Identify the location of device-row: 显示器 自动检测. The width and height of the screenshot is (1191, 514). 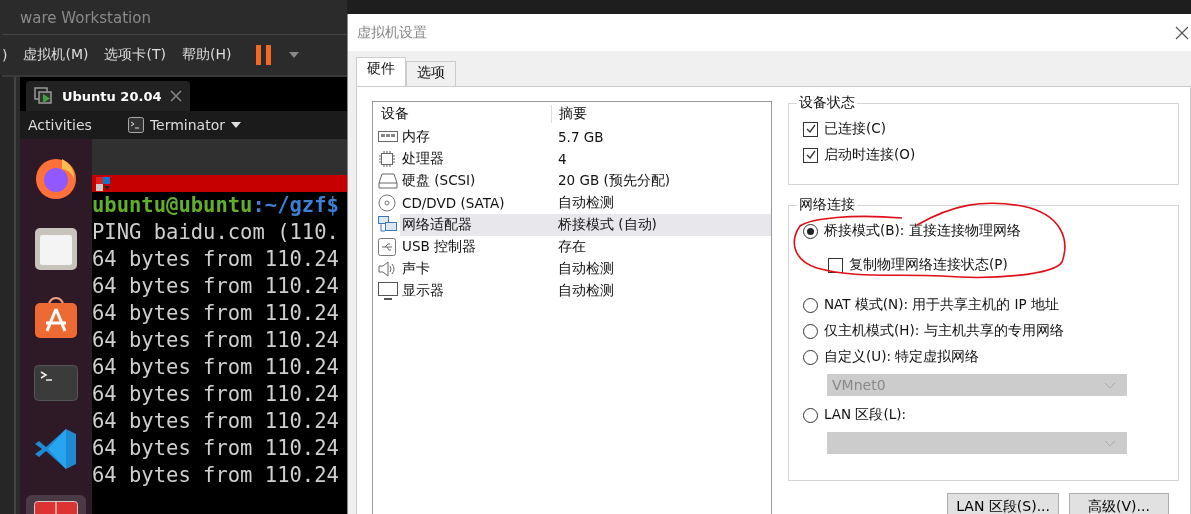
(585, 291).